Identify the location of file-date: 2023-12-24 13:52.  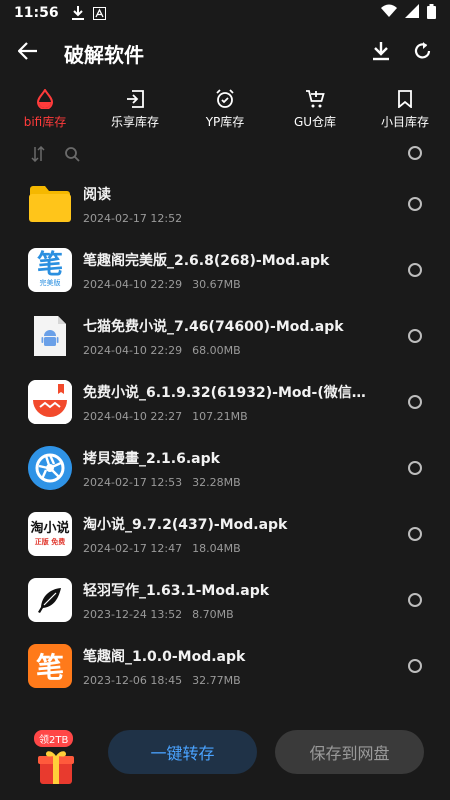
(133, 614).